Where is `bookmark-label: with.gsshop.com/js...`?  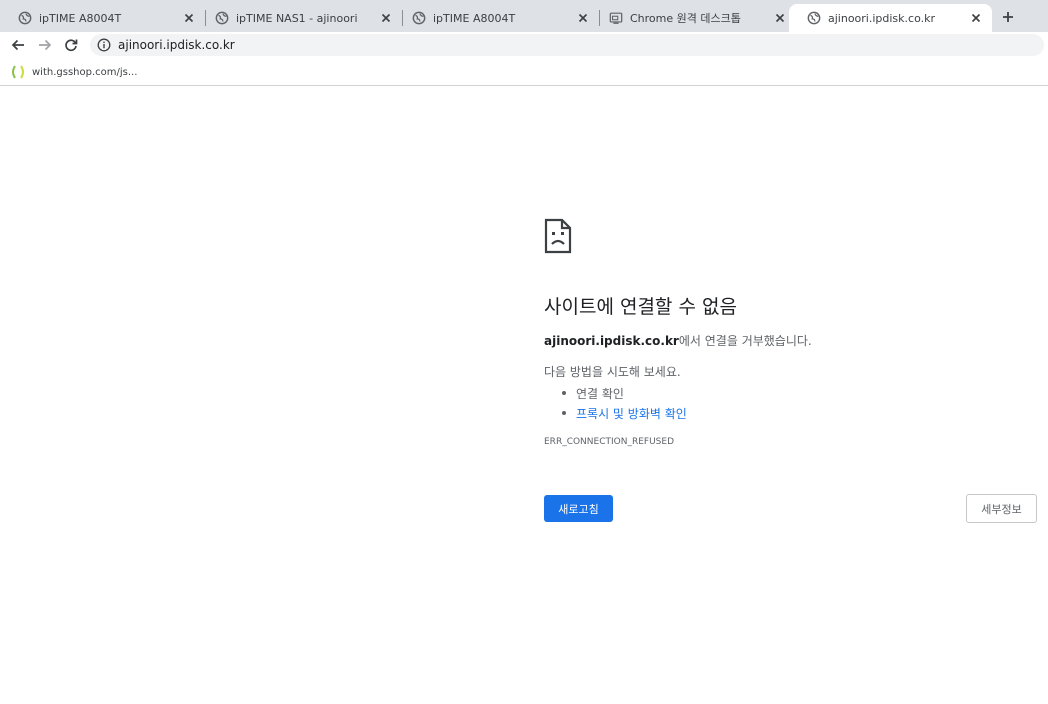 bookmark-label: with.gsshop.com/js... is located at coordinates (85, 72).